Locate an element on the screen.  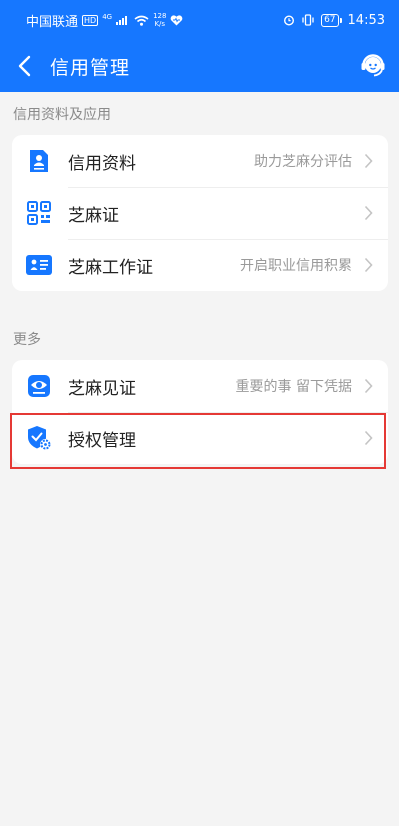
vibrate-icon is located at coordinates (308, 20).